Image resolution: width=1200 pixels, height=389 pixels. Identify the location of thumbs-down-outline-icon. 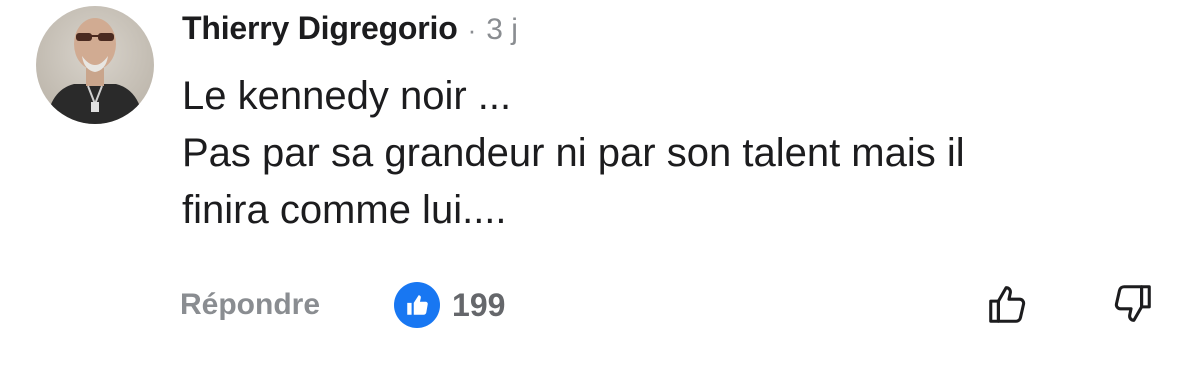
(1132, 303).